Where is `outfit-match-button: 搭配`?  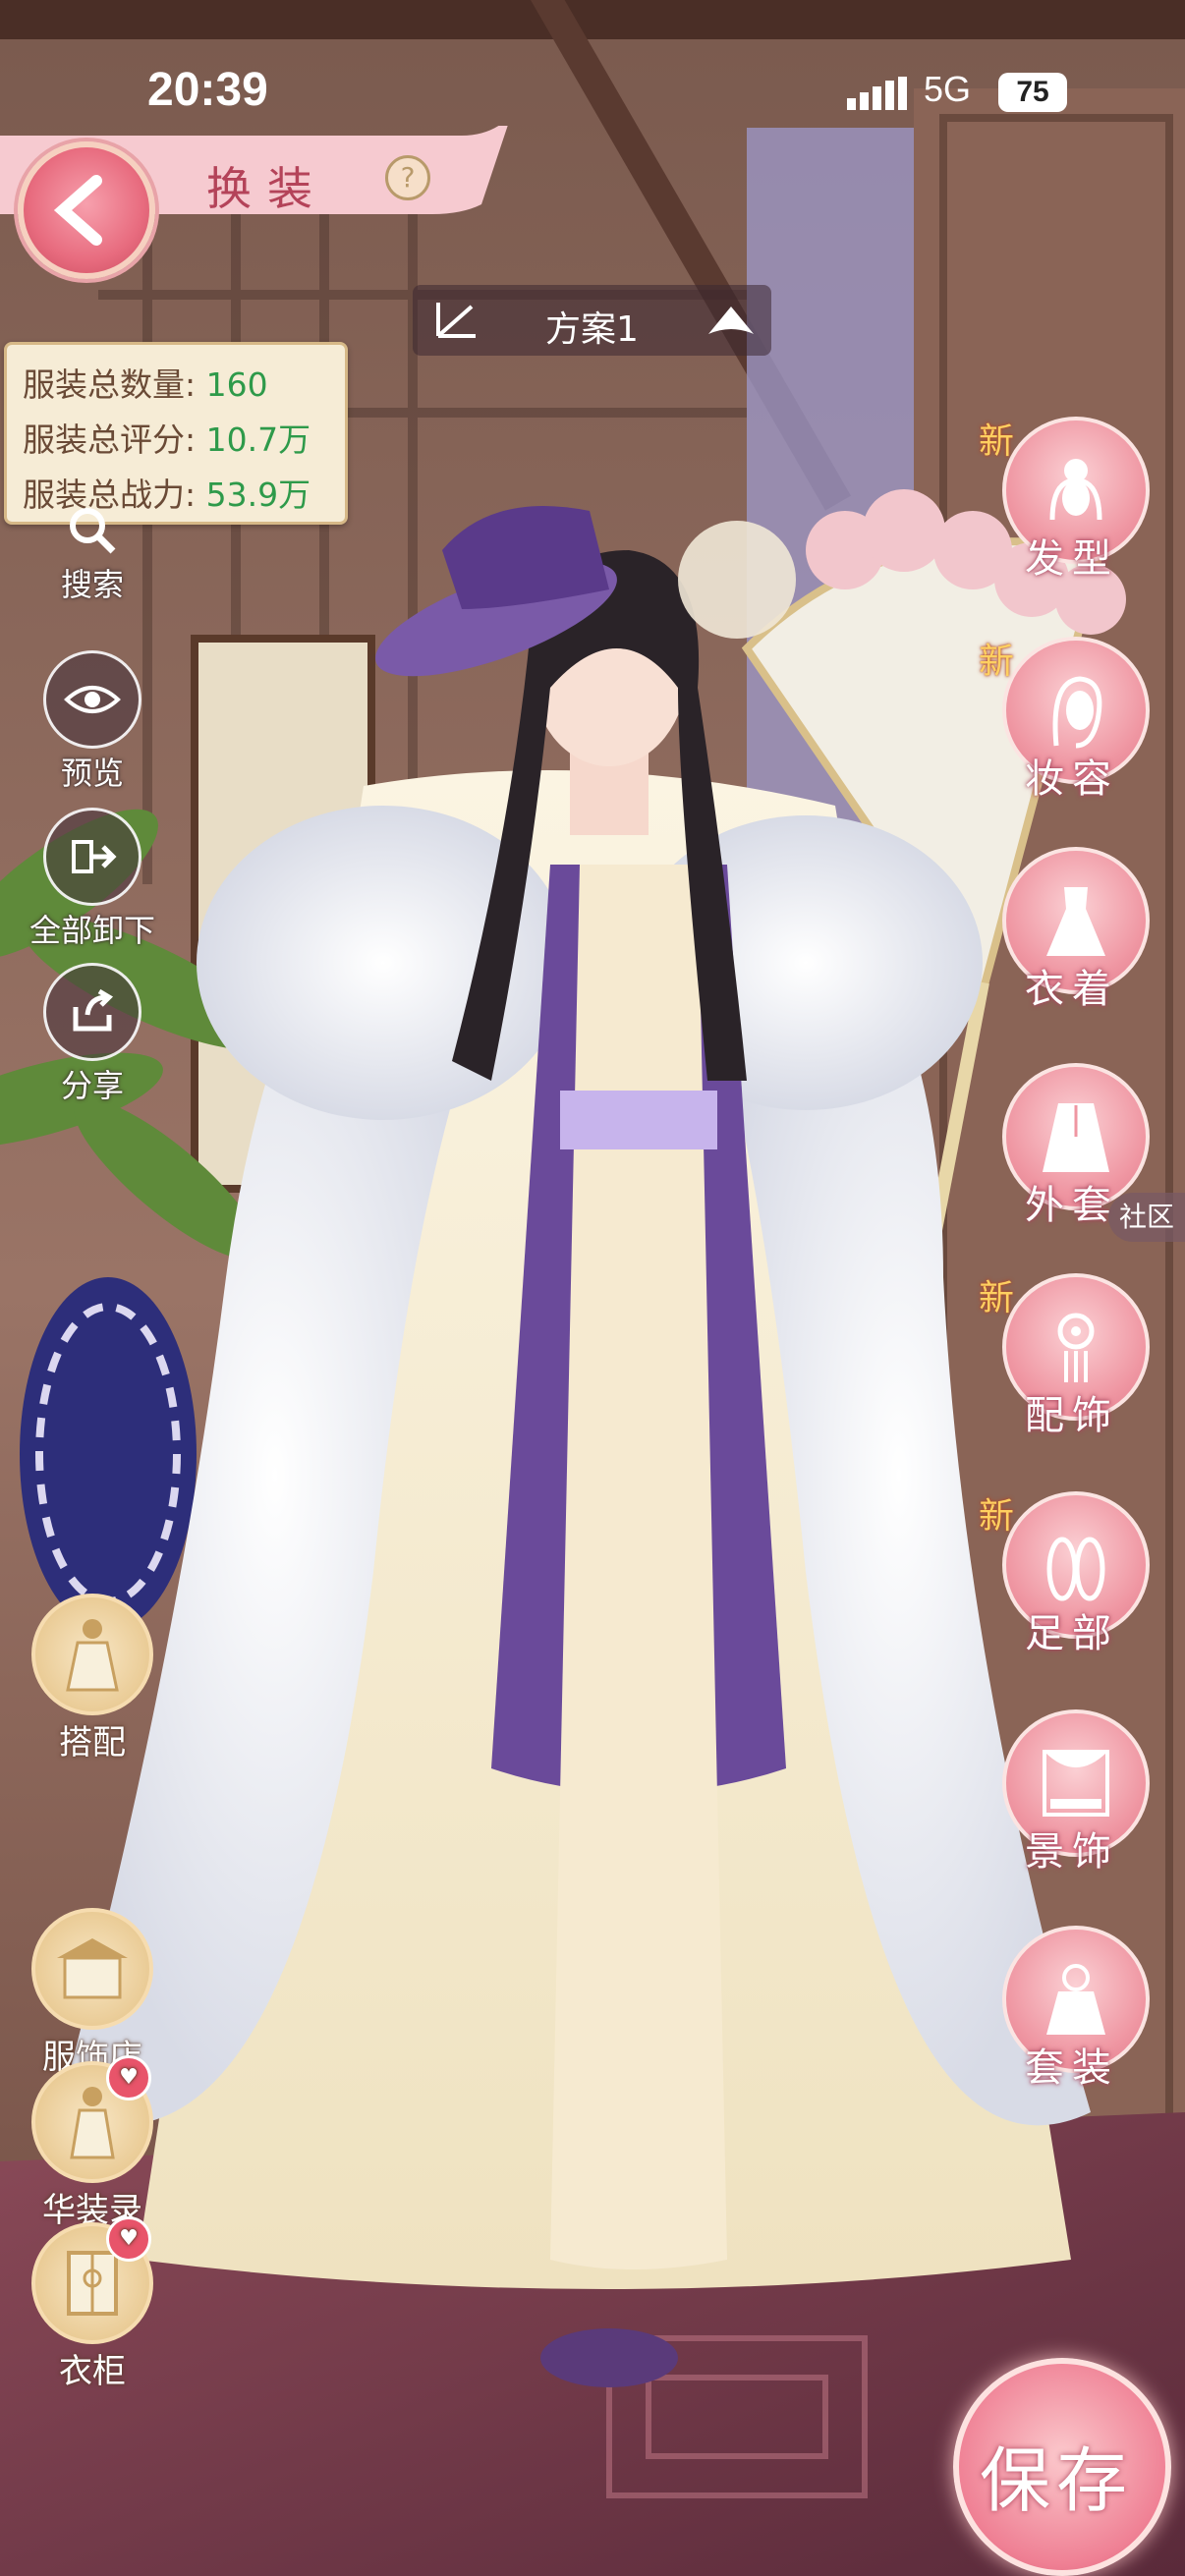
outfit-match-button: 搭配 is located at coordinates (92, 1679).